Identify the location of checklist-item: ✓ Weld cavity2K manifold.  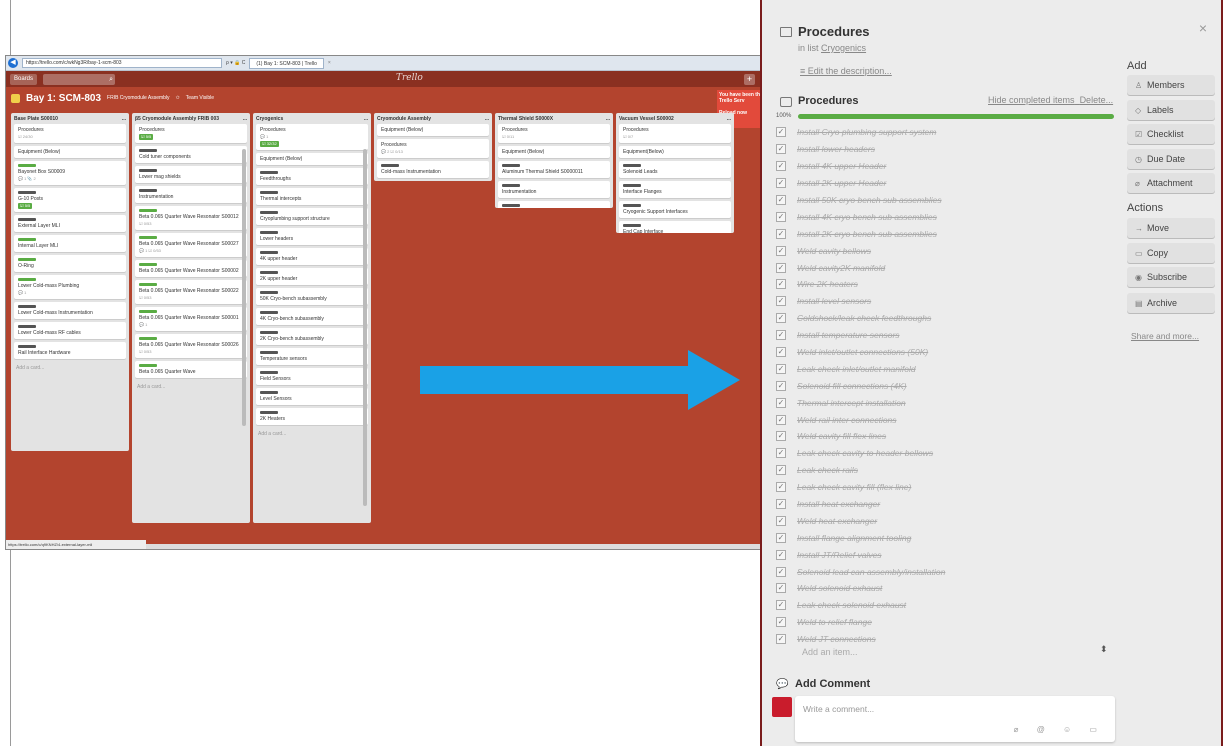
(946, 267).